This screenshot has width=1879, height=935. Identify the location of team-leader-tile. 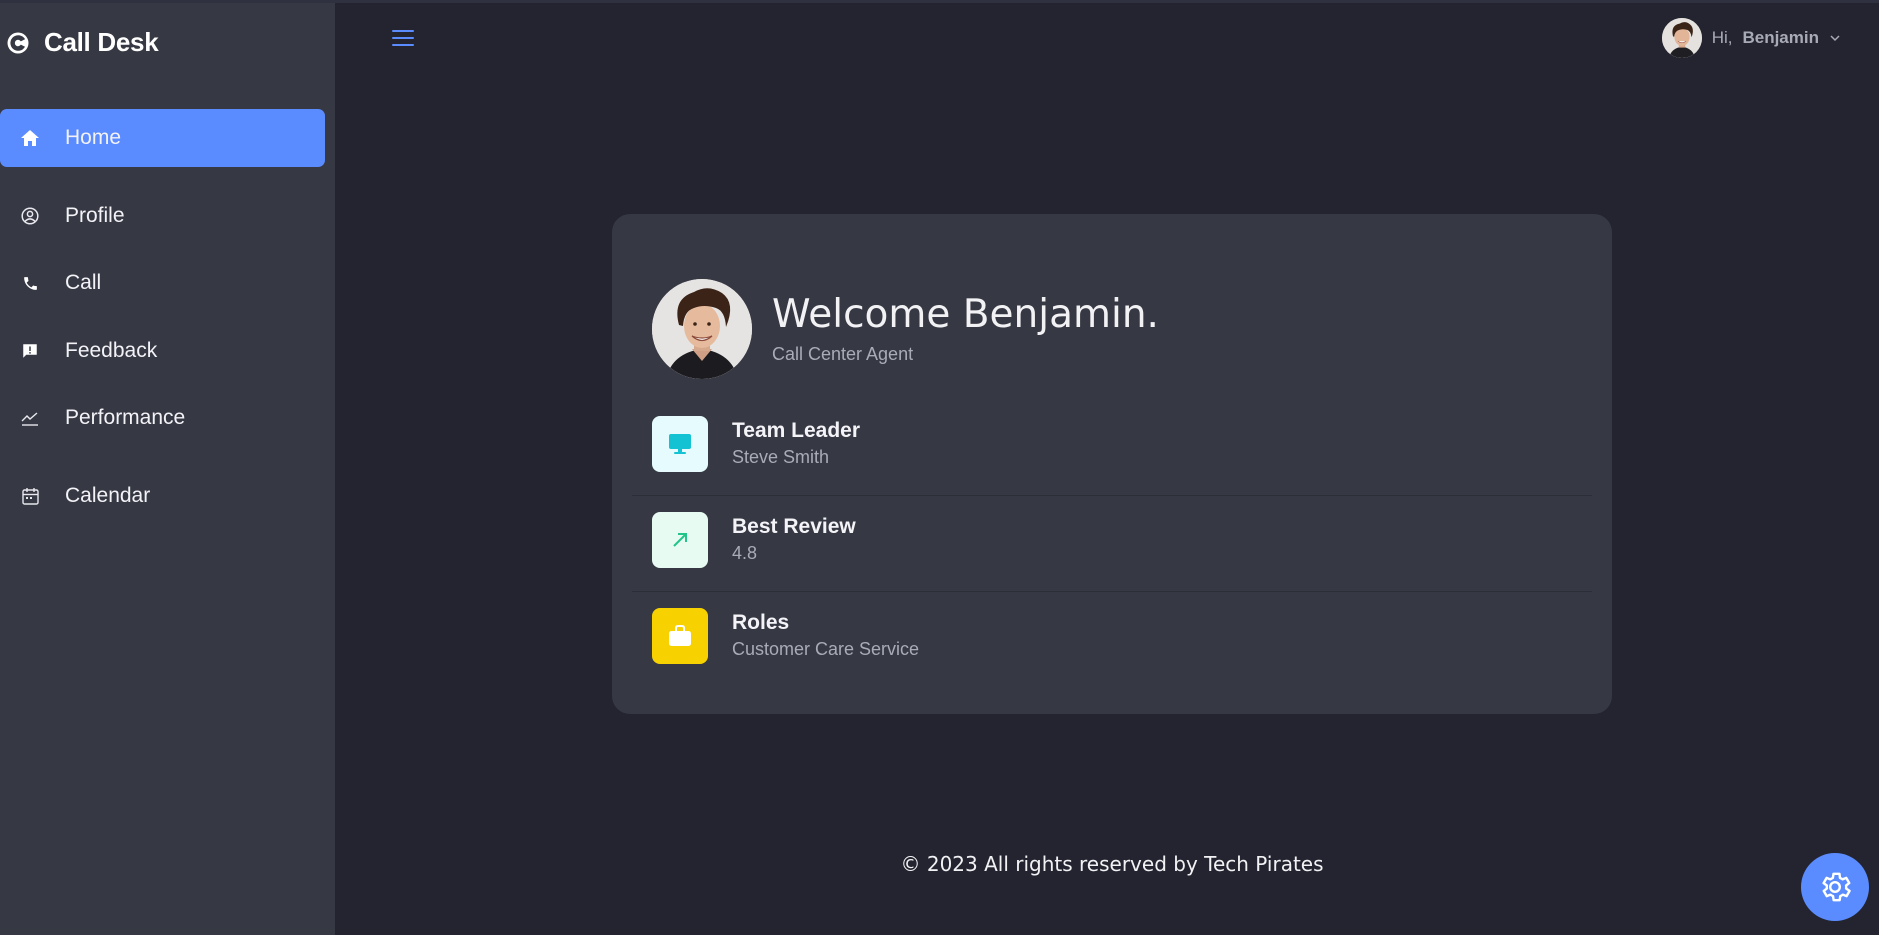
(680, 444).